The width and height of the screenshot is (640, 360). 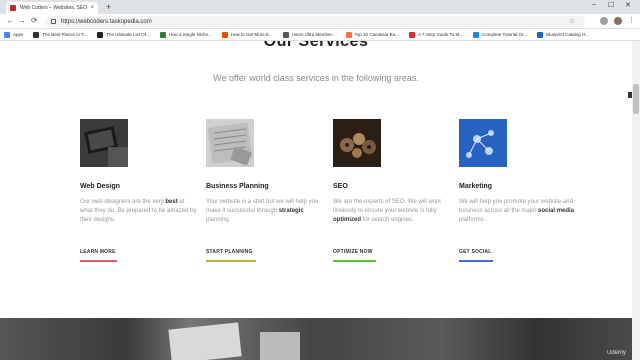 I want to click on service-title: Web Design, so click(x=100, y=186).